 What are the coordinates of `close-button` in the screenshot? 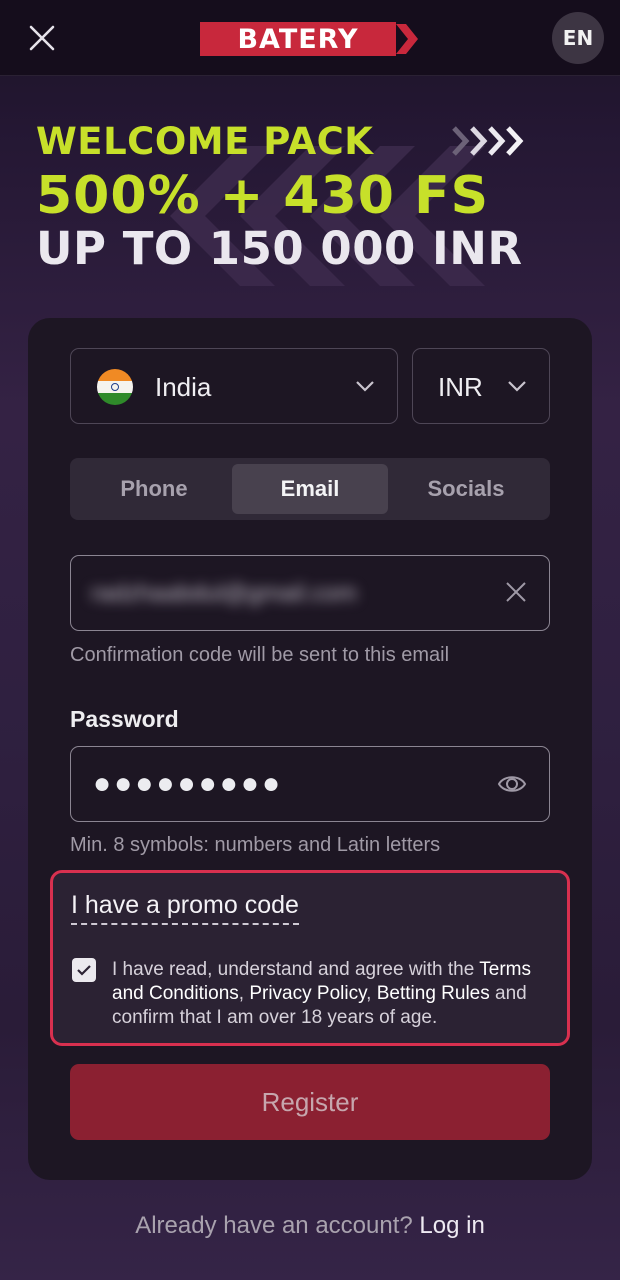 It's located at (42, 38).